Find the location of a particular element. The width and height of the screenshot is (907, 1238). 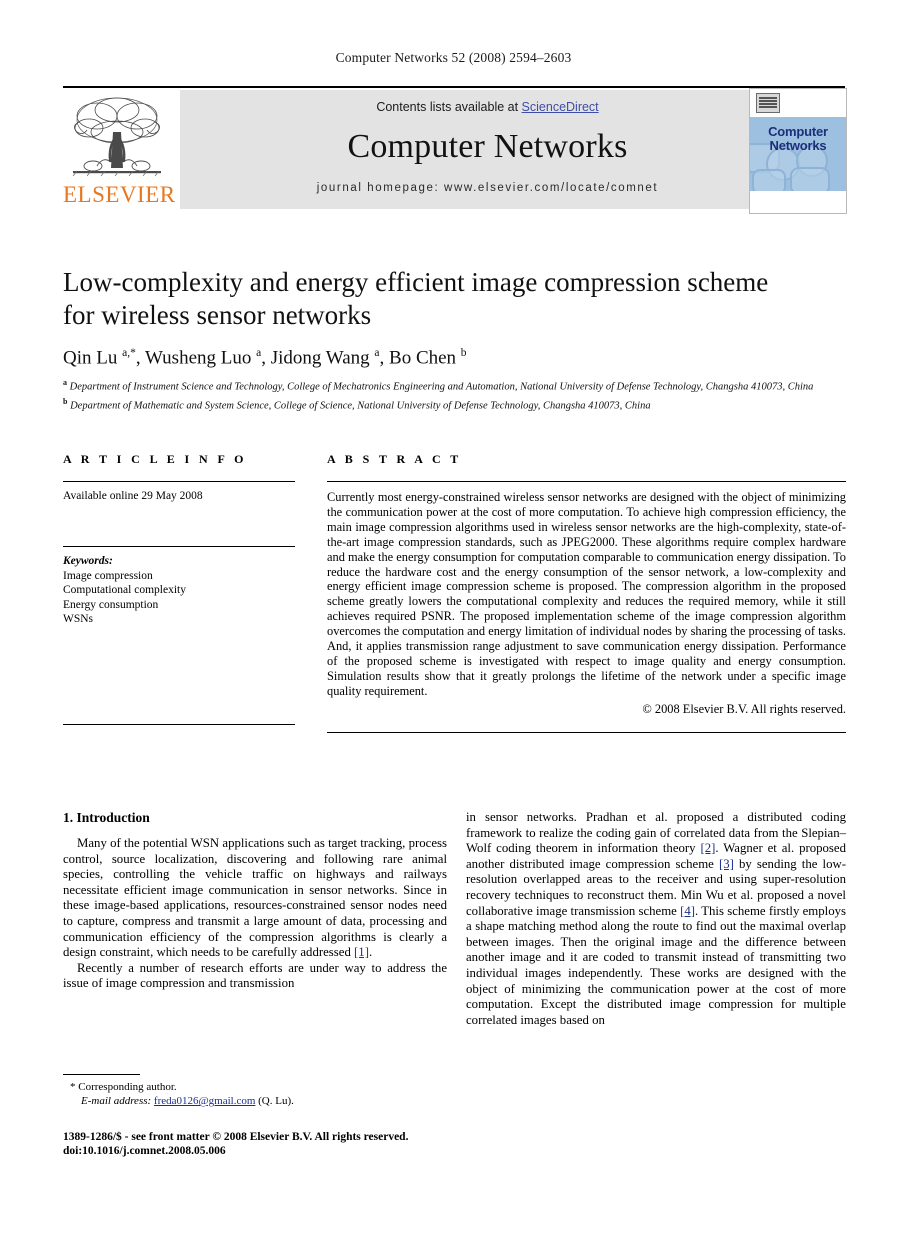

asterisk-icon: * is located at coordinates (73, 1087).